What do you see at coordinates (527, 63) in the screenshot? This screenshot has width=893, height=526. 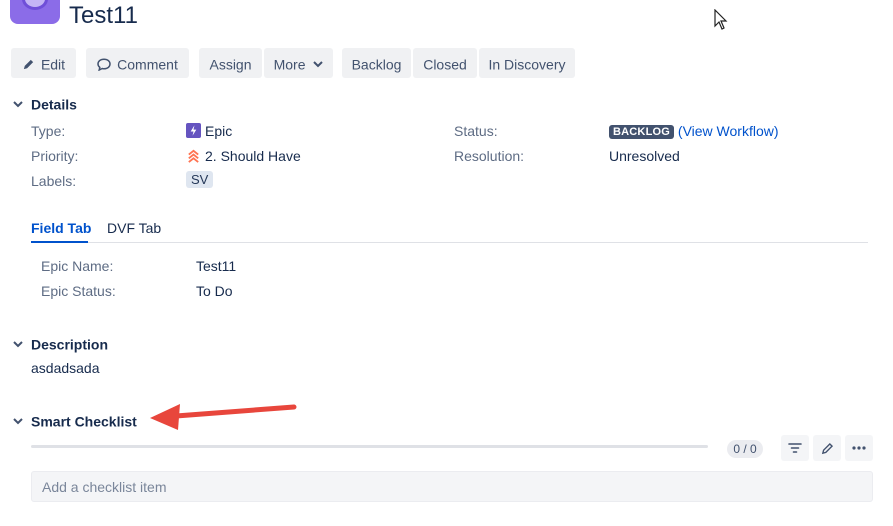 I see `in-discovery-button: In Discovery` at bounding box center [527, 63].